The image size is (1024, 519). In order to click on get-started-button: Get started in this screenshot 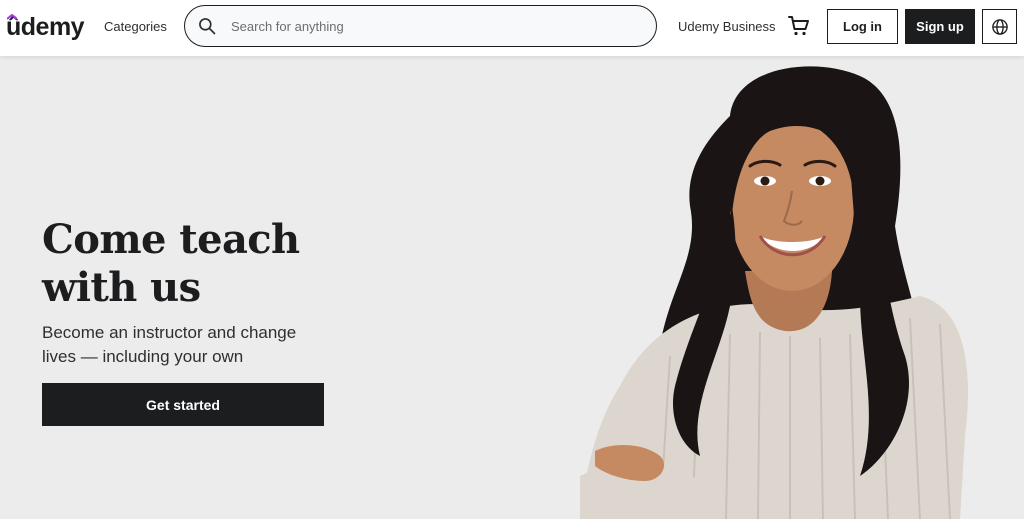, I will do `click(183, 404)`.